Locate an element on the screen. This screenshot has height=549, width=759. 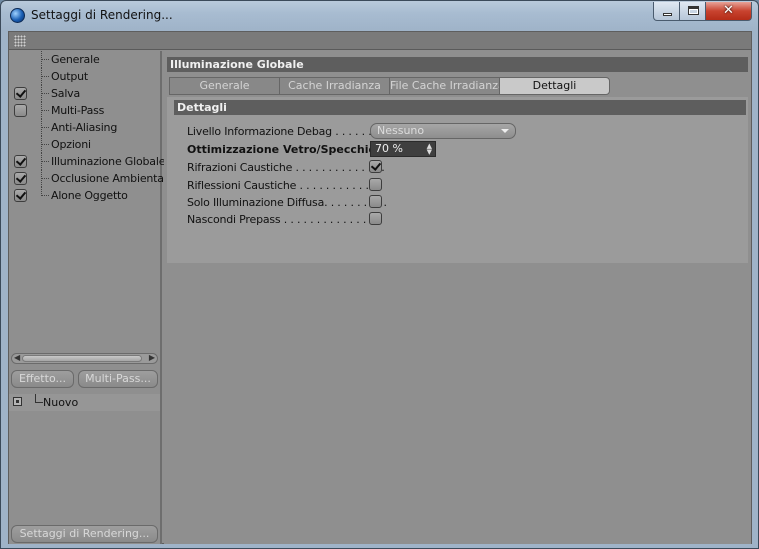
sidebar-item-label: Anti-Aliasing is located at coordinates (84, 127).